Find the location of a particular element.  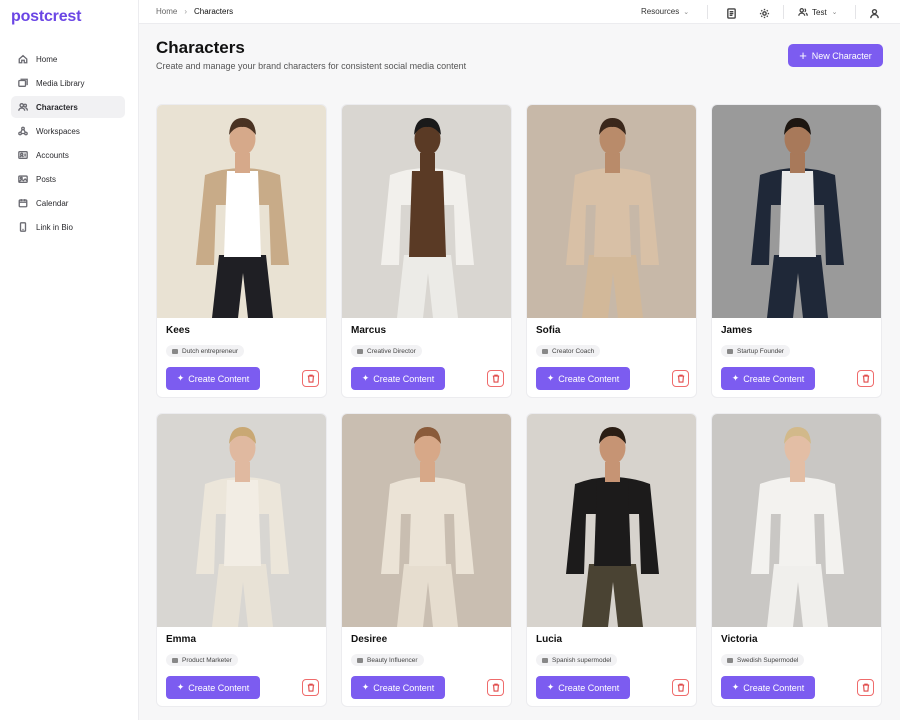

sidebar-item-label: Calendar is located at coordinates (52, 203).